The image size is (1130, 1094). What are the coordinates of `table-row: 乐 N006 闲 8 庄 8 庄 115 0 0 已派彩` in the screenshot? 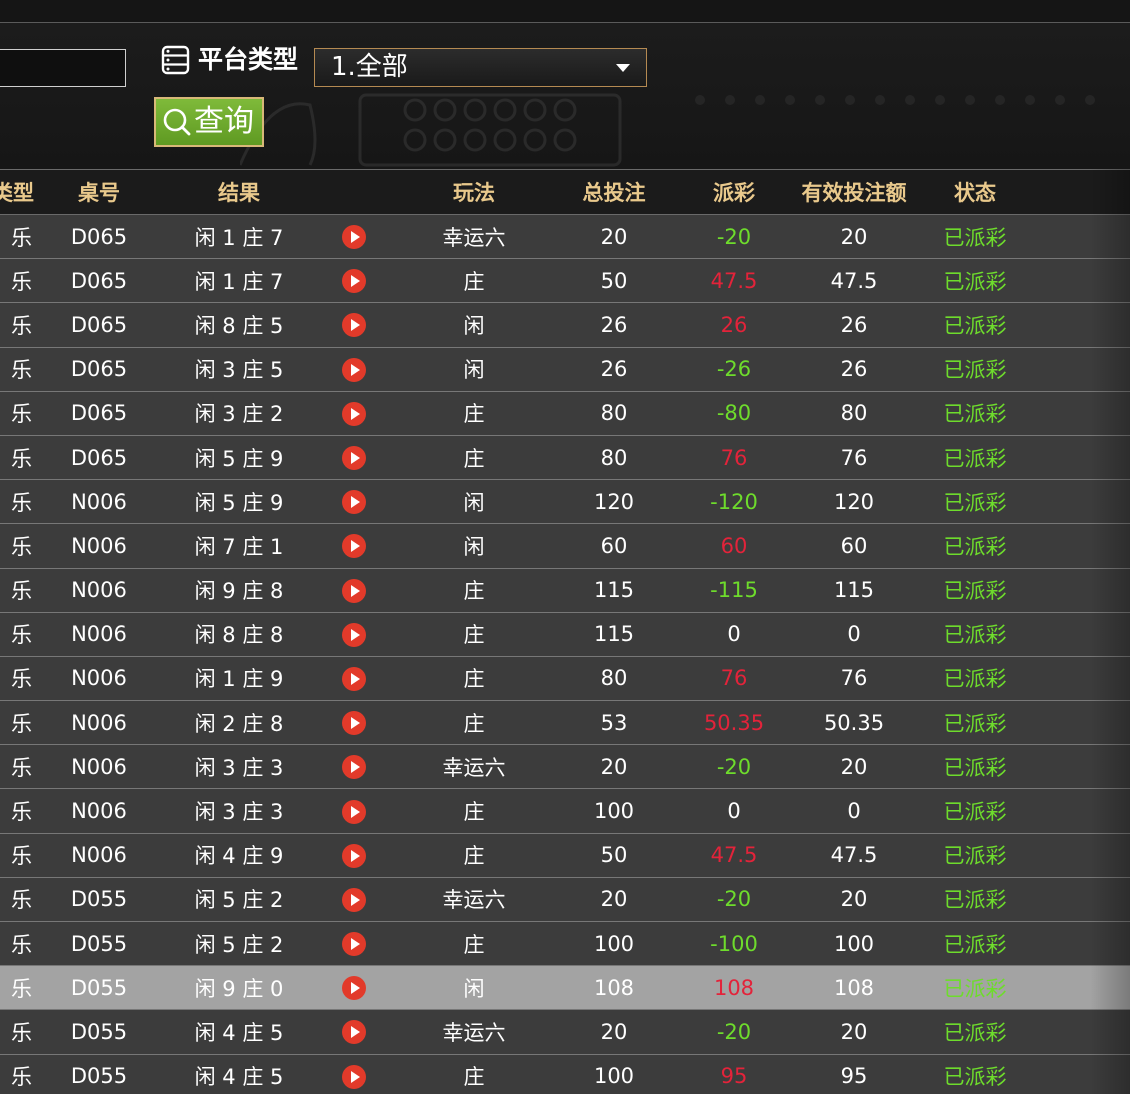 It's located at (565, 634).